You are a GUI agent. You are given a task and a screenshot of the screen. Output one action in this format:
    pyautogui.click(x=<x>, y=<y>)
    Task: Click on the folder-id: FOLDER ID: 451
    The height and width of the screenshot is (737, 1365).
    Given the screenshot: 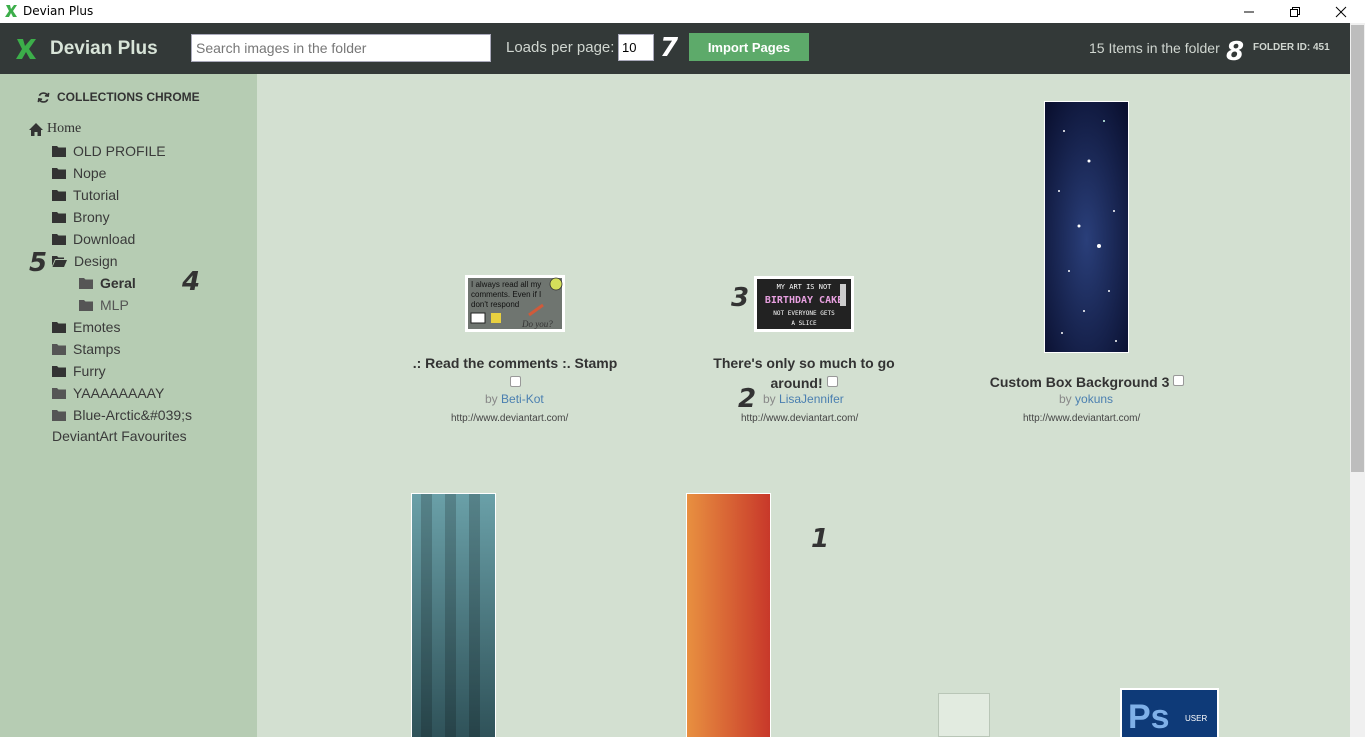 What is the action you would take?
    pyautogui.click(x=1291, y=47)
    